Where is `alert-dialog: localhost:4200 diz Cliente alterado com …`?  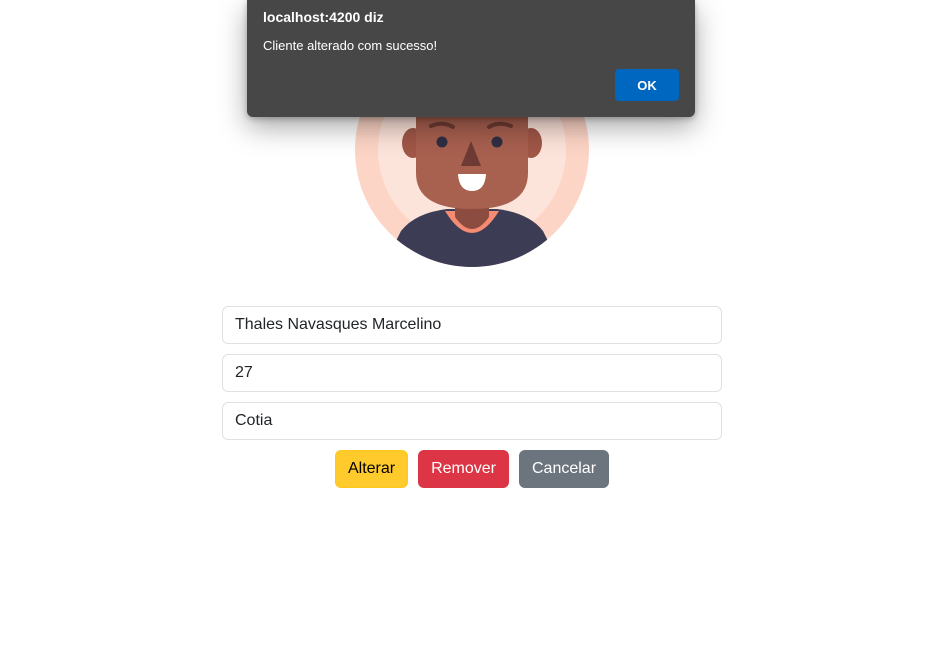 alert-dialog: localhost:4200 diz Cliente alterado com … is located at coordinates (471, 58).